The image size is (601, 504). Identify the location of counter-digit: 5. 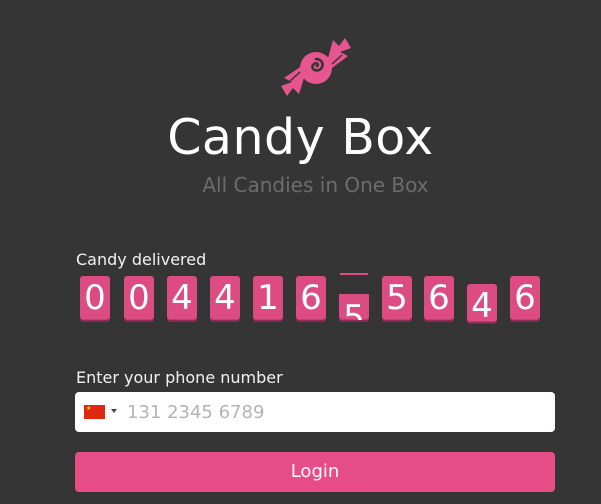
(397, 298).